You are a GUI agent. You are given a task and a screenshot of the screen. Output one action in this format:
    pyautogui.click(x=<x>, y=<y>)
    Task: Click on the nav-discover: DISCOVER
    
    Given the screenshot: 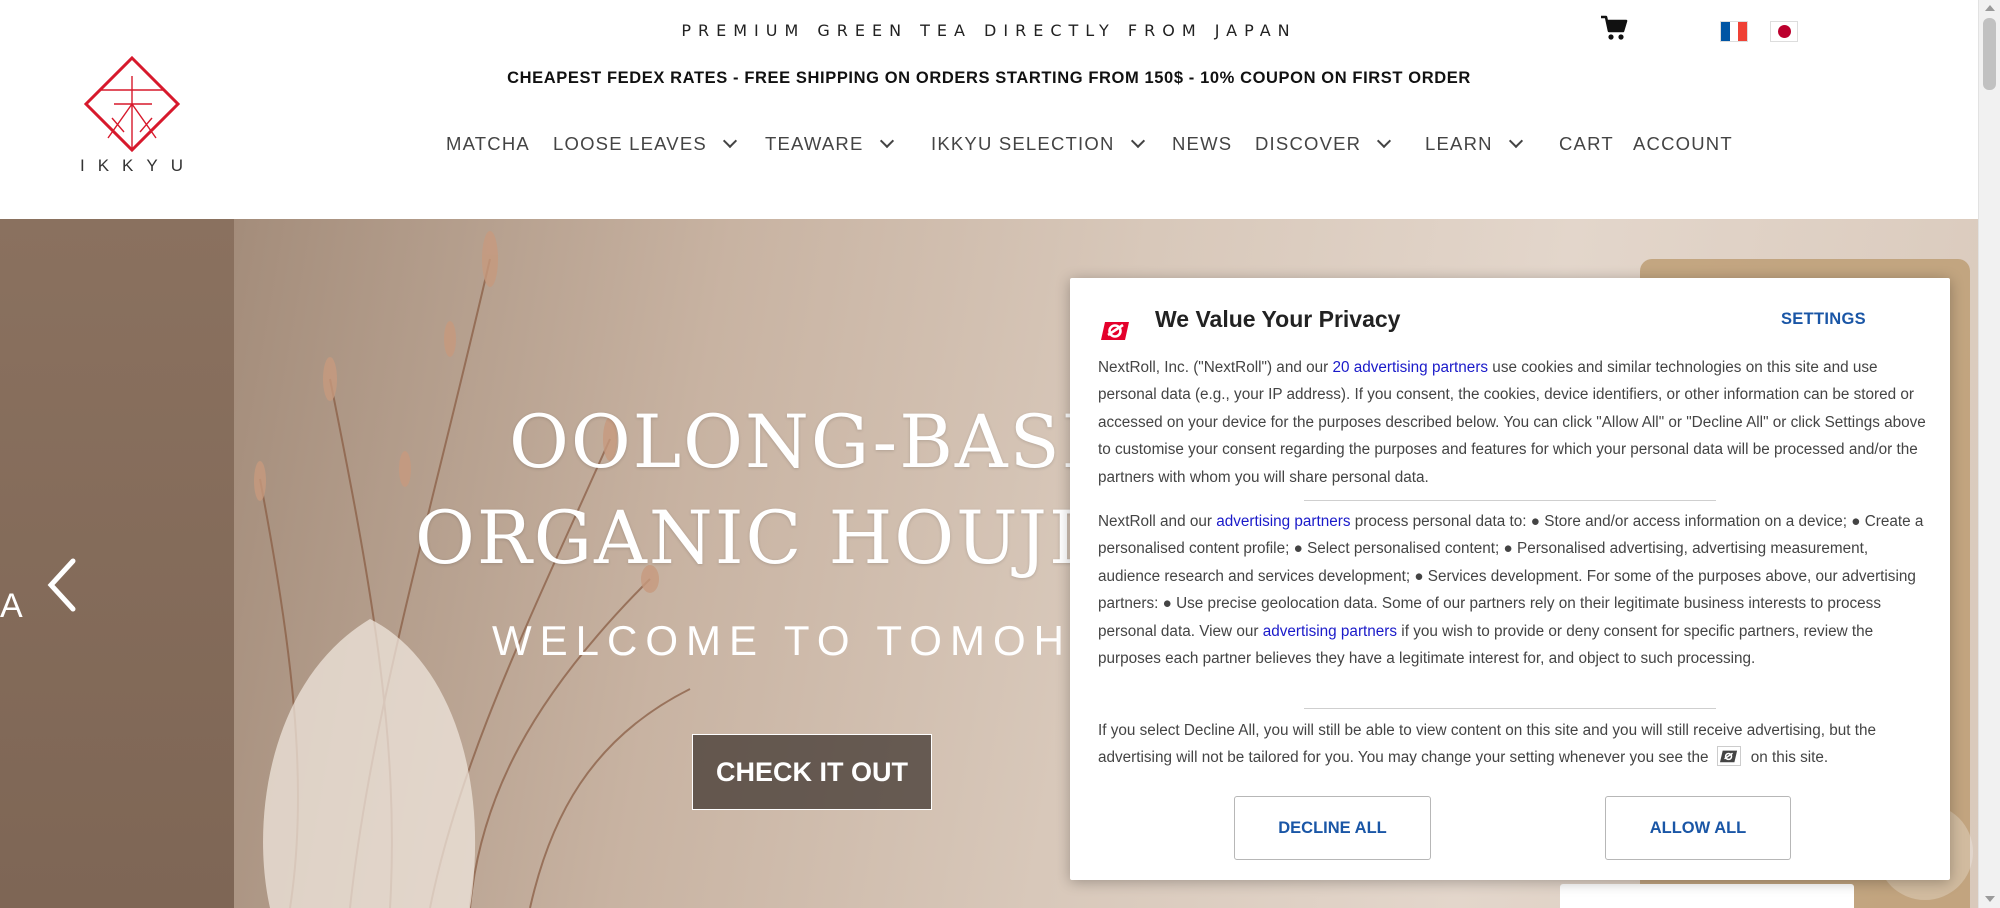 What is the action you would take?
    pyautogui.click(x=1323, y=144)
    